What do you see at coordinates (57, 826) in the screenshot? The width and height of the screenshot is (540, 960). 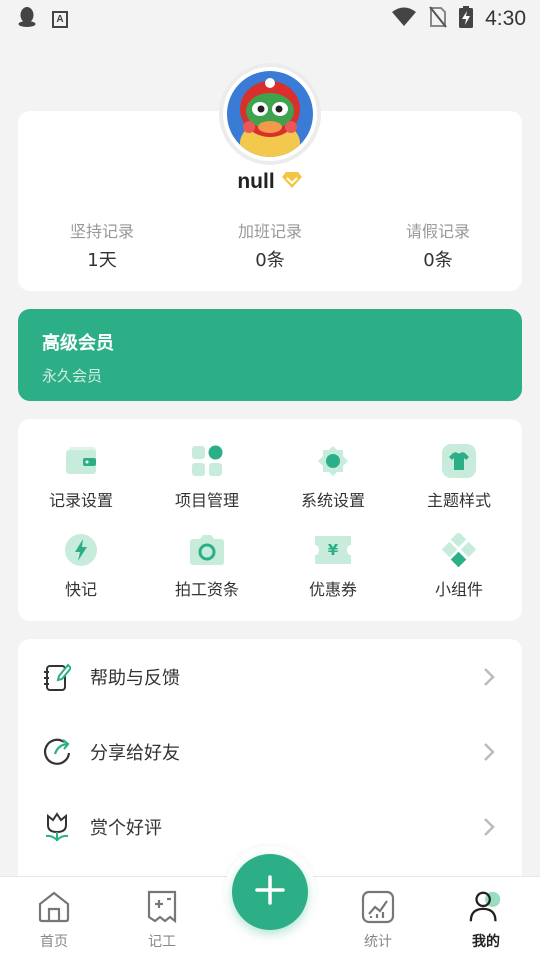 I see `flower-icon` at bounding box center [57, 826].